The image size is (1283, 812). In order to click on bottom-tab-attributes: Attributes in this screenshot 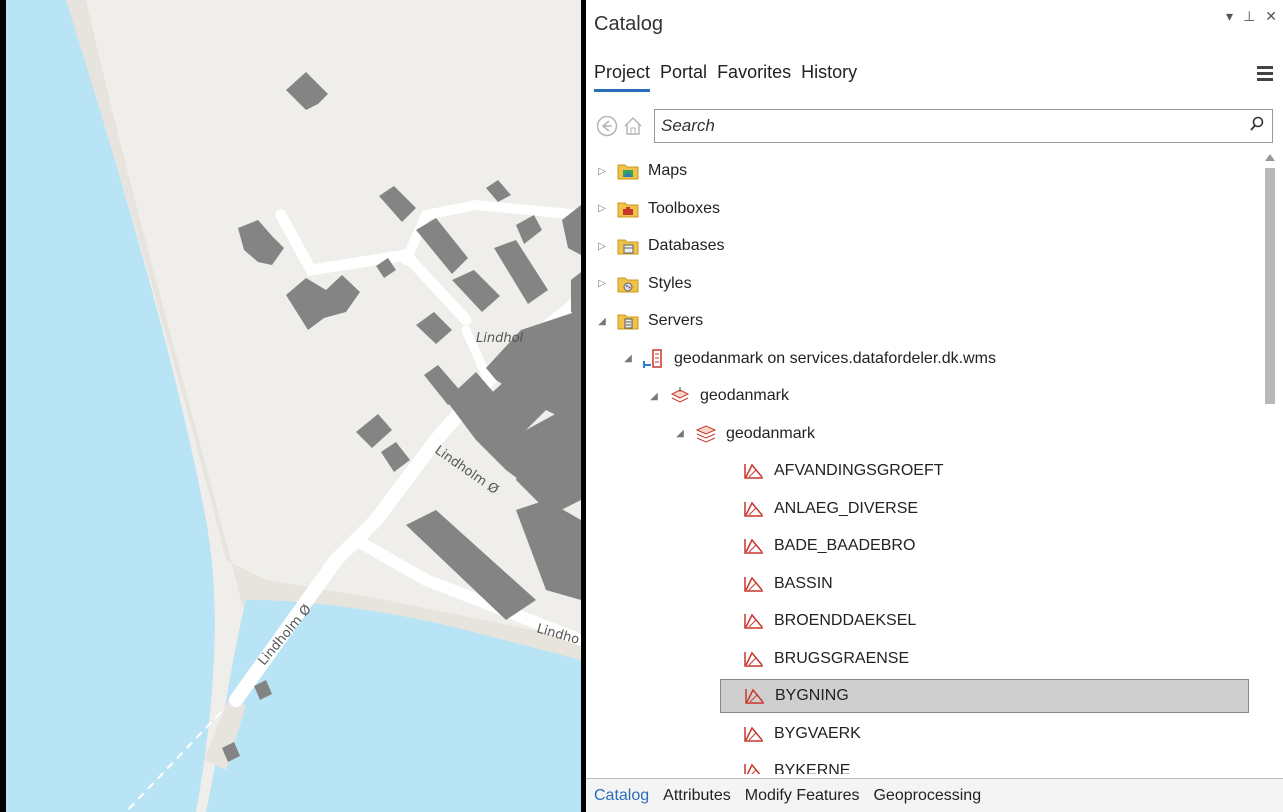, I will do `click(697, 796)`.